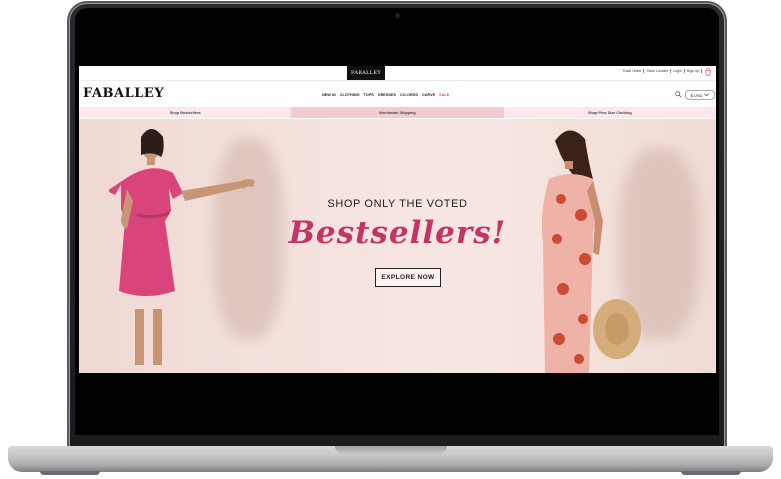 Image resolution: width=781 pixels, height=479 pixels. I want to click on currency-value: $ USD, so click(696, 95).